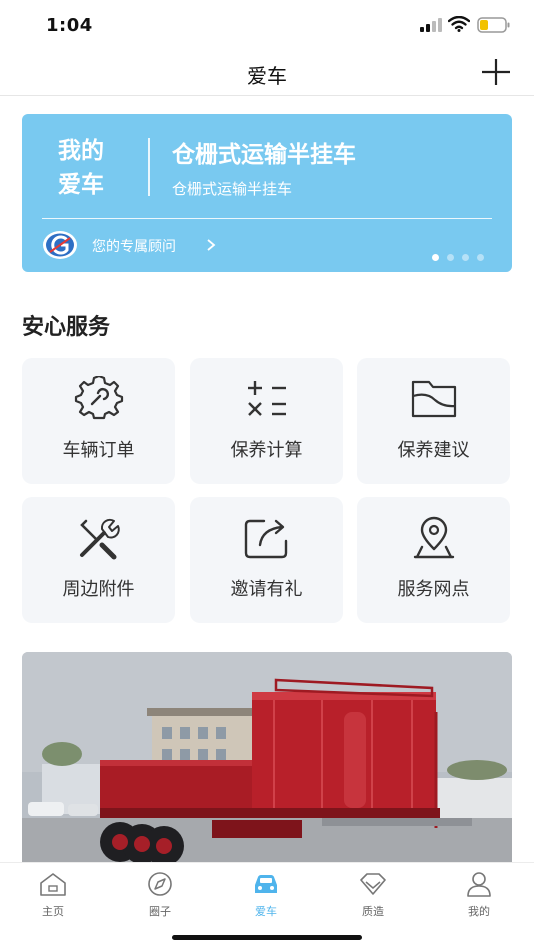  Describe the element at coordinates (267, 398) in the screenshot. I see `calculator-icon` at that location.